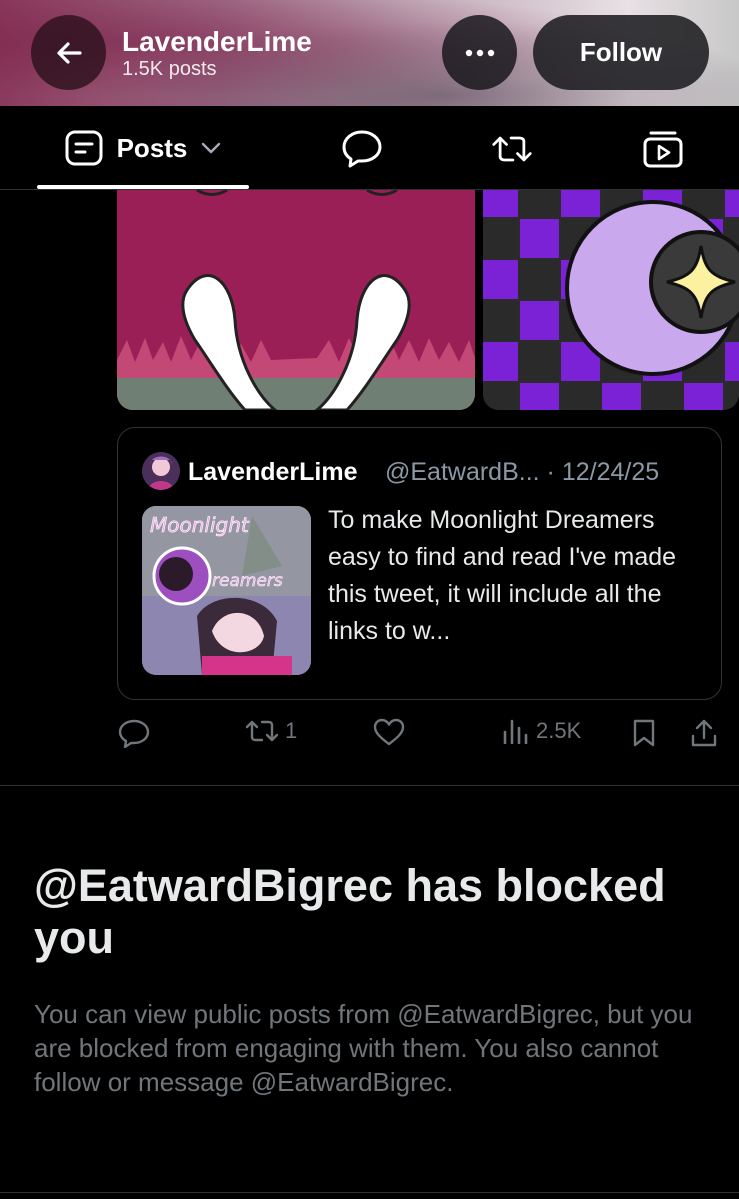 This screenshot has height=1199, width=739. Describe the element at coordinates (369, 733) in the screenshot. I see `post-action-bar: 1 2.5K` at that location.